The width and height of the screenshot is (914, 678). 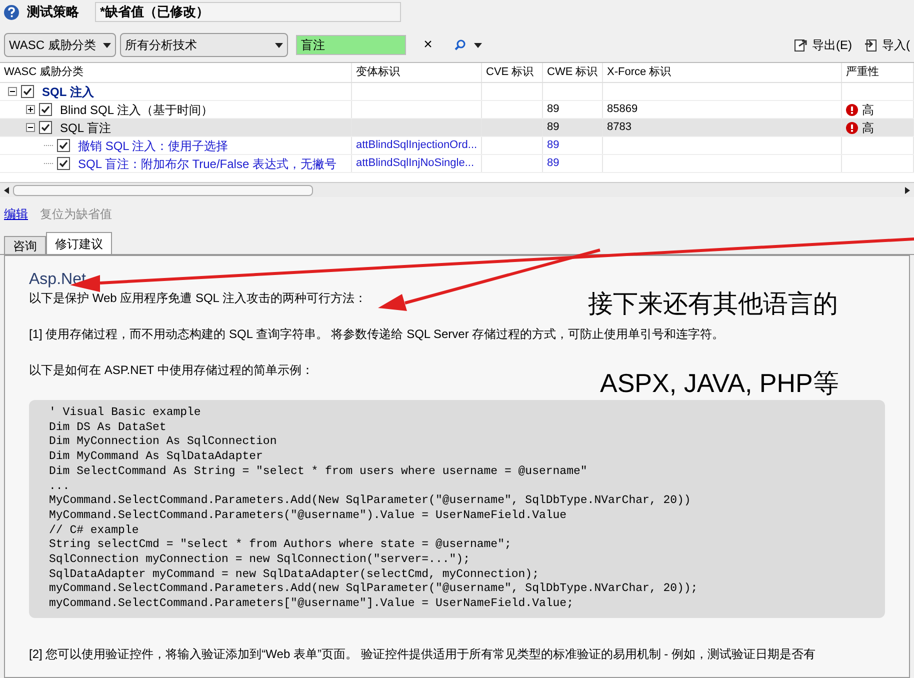 I want to click on tab: 修订建议, so click(x=79, y=243).